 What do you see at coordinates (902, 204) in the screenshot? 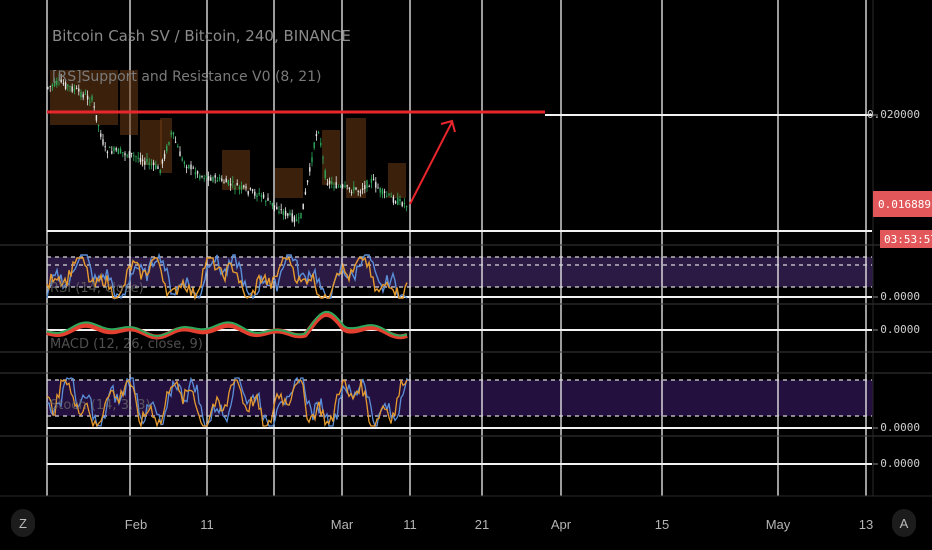
I see `last-price-badge: 0.016889` at bounding box center [902, 204].